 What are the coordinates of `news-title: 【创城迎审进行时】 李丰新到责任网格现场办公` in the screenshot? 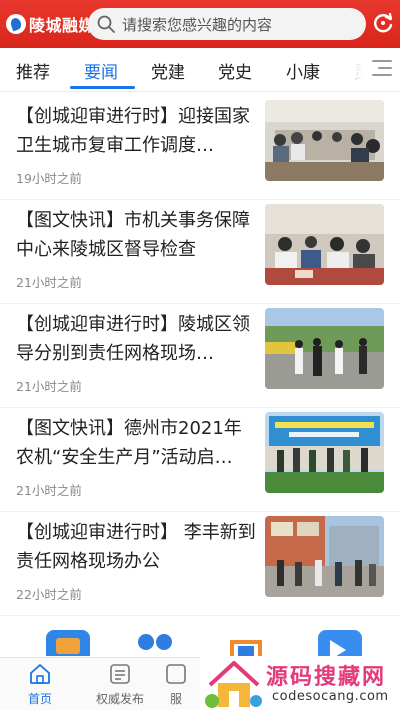 It's located at (136, 547).